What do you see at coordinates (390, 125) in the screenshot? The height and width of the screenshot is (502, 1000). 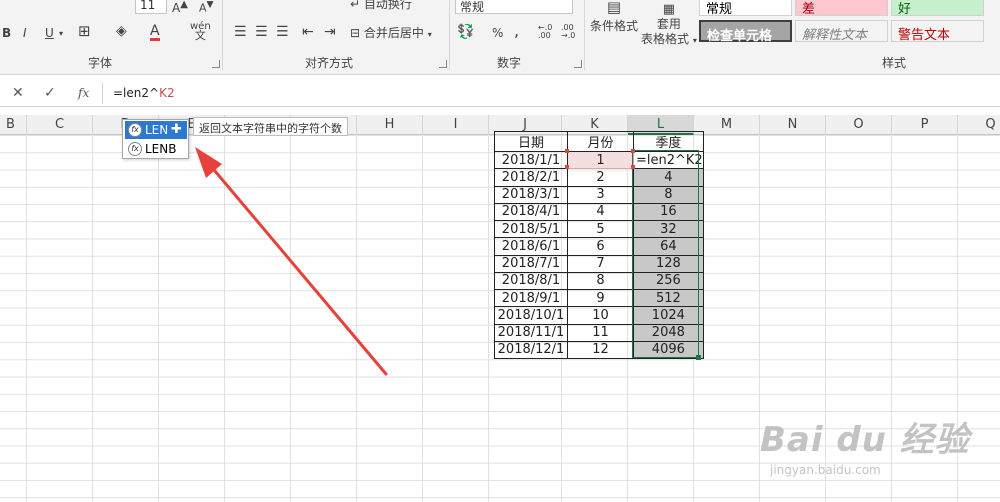 I see `column-header-h: H` at bounding box center [390, 125].